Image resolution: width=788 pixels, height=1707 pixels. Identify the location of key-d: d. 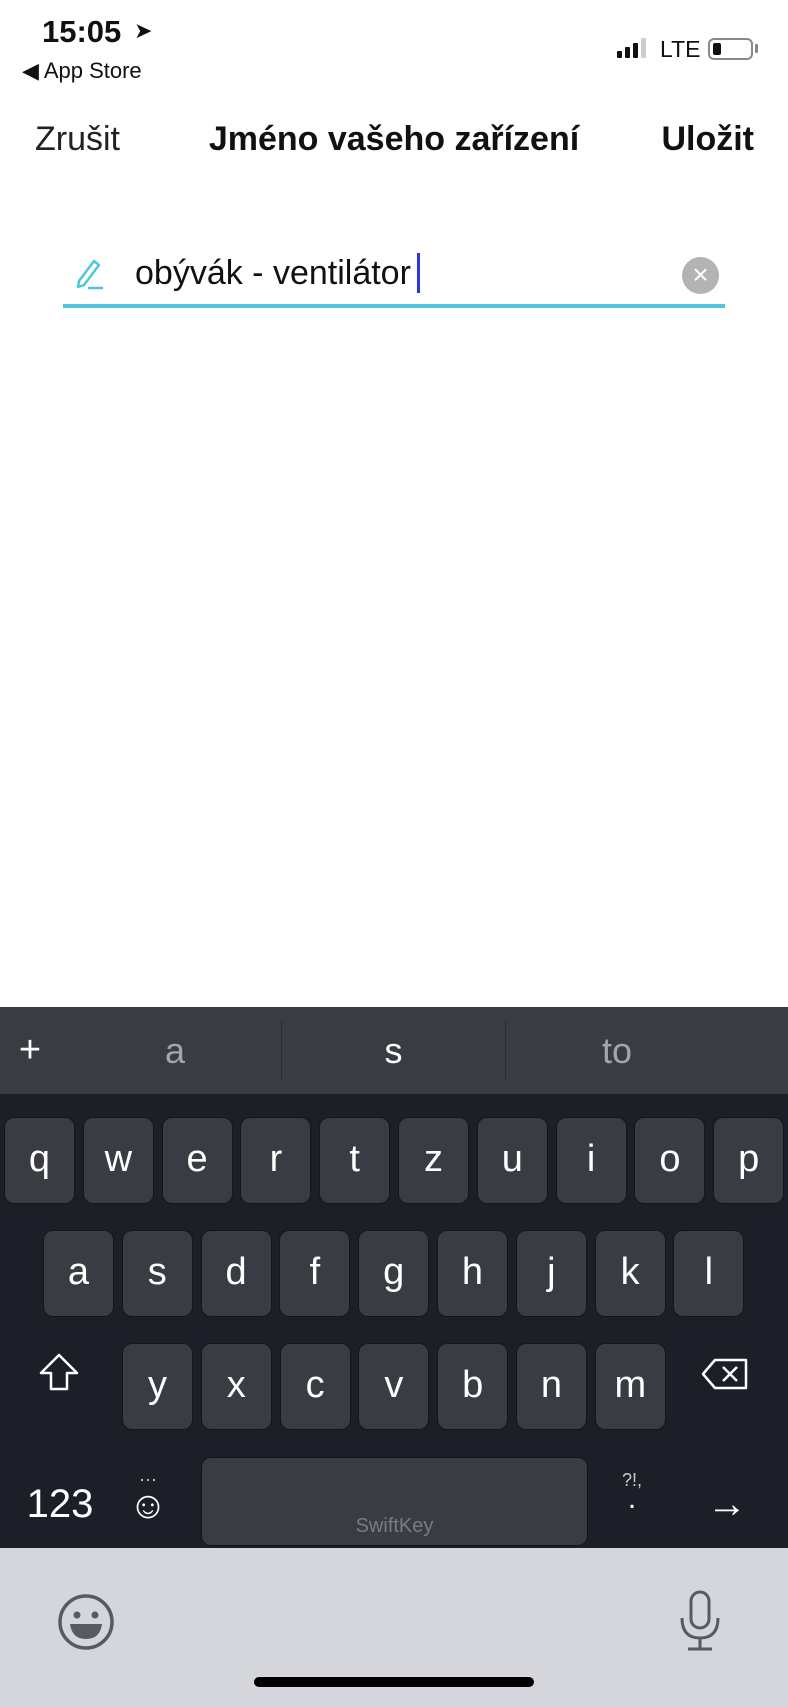
(236, 1273).